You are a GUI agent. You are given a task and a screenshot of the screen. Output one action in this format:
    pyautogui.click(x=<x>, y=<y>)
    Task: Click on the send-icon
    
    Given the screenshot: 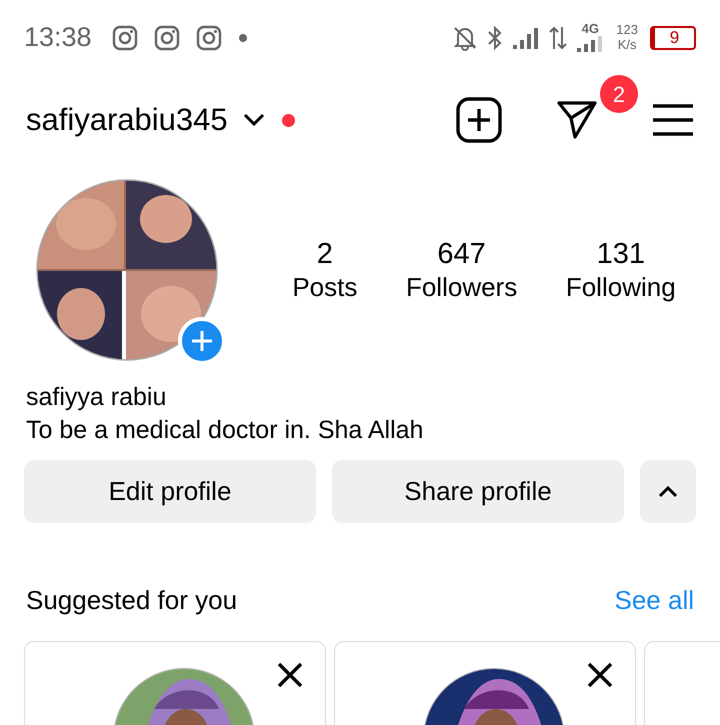 What is the action you would take?
    pyautogui.click(x=577, y=120)
    